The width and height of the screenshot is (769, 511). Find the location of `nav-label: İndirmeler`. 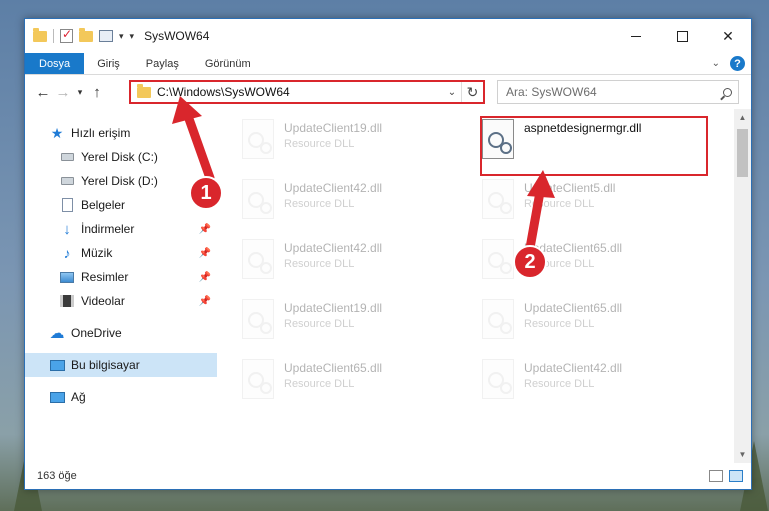

nav-label: İndirmeler is located at coordinates (108, 229).